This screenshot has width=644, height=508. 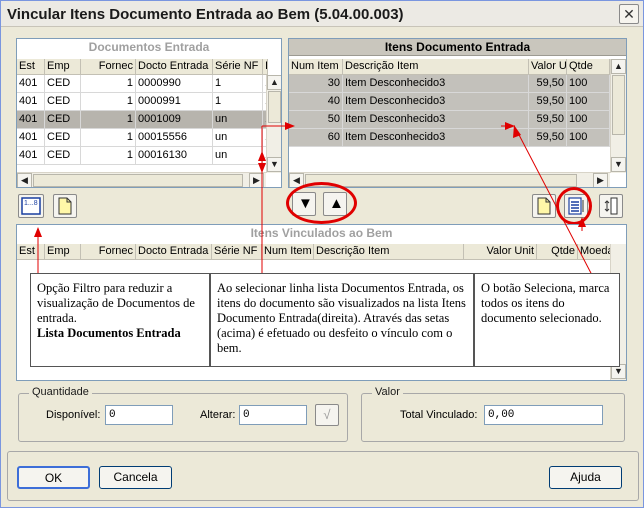 I want to click on alterar-label: Alterar:, so click(x=218, y=415).